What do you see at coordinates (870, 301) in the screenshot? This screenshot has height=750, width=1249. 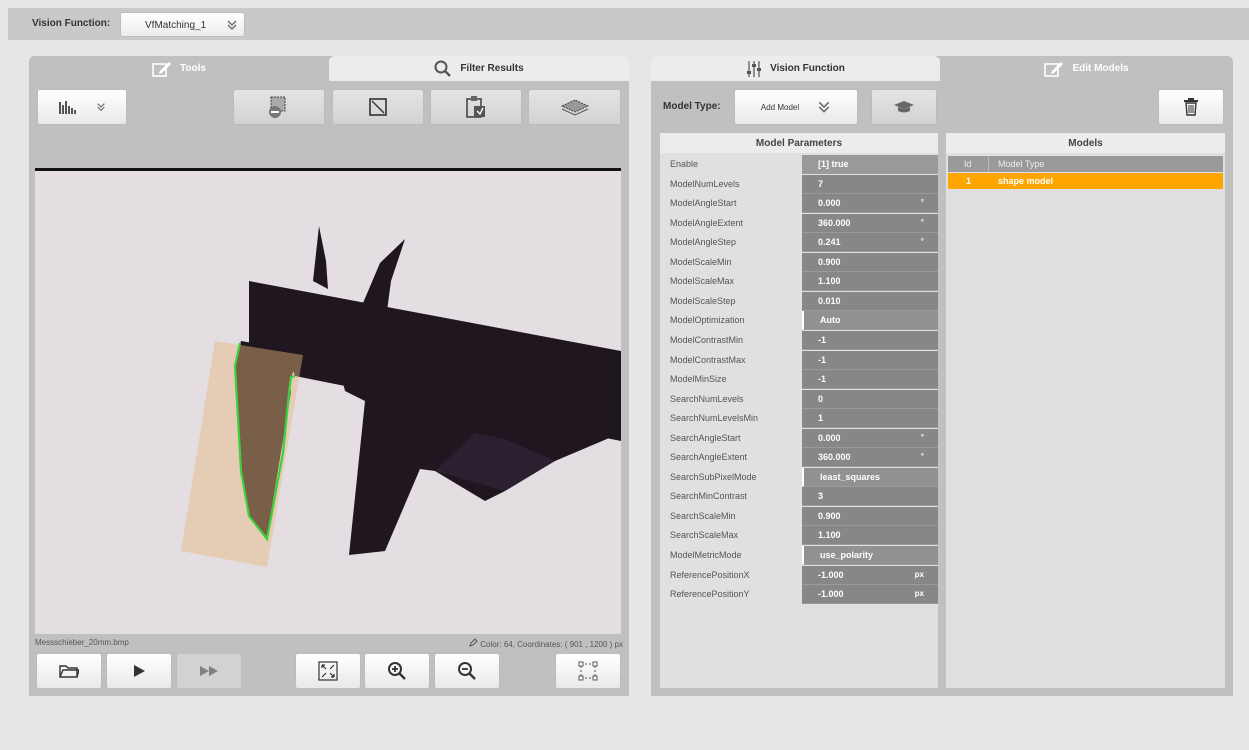 I see `parameter-value: 0.010` at bounding box center [870, 301].